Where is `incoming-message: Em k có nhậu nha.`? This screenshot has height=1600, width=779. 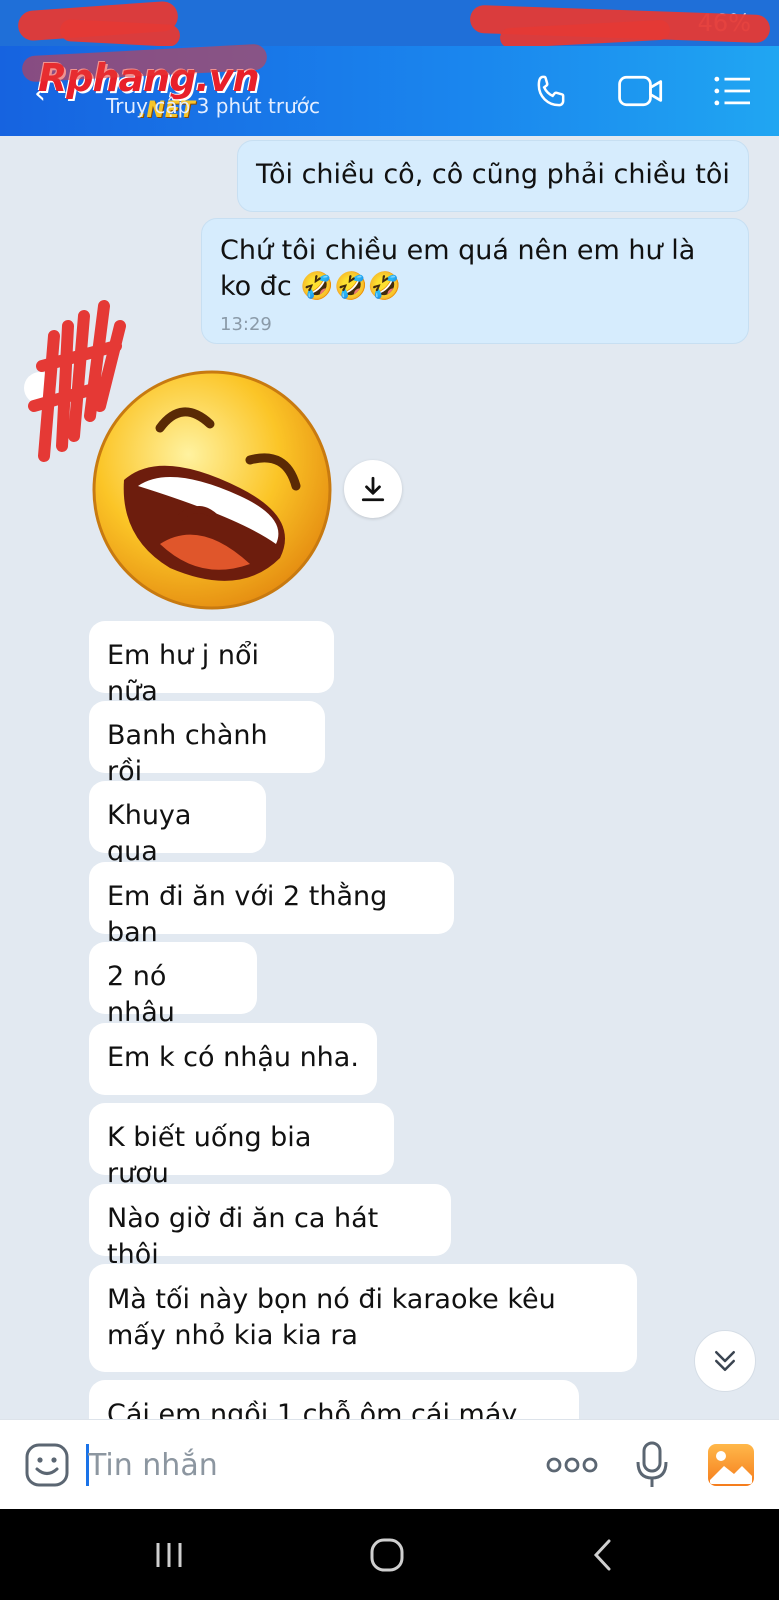
incoming-message: Em k có nhậu nha. is located at coordinates (233, 1059).